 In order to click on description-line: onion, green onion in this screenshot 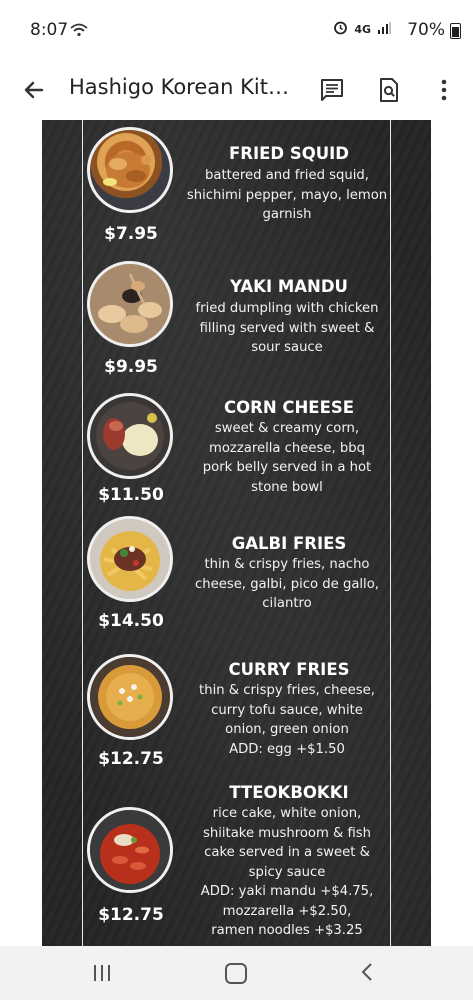, I will do `click(287, 729)`.